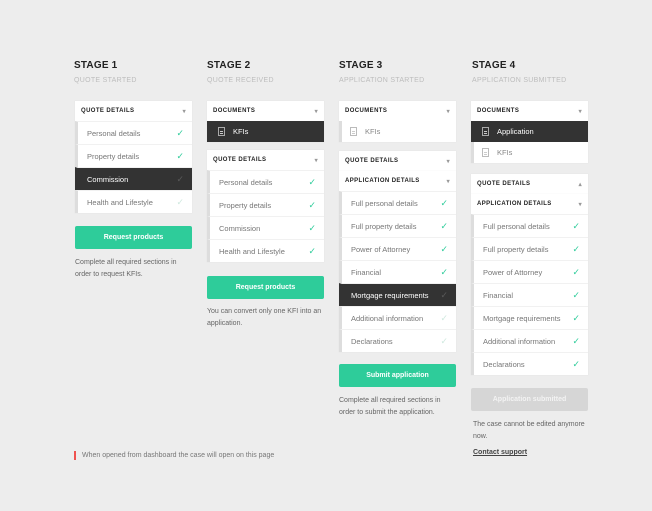 This screenshot has height=511, width=652. Describe the element at coordinates (105, 80) in the screenshot. I see `stage-subtitle: QUOTE STARTED` at that location.